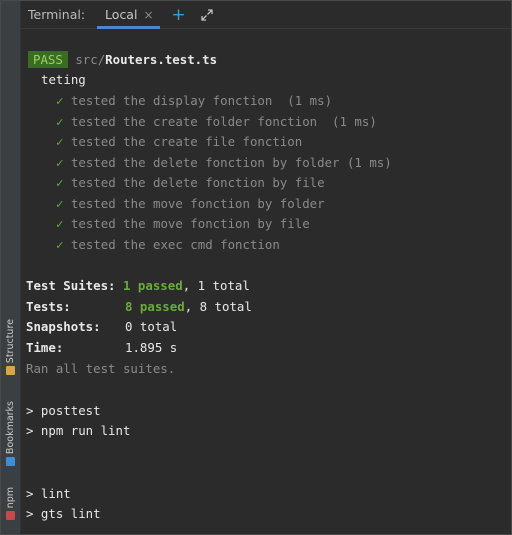 The height and width of the screenshot is (535, 512). I want to click on test-name: tested the create file fonction, so click(186, 141).